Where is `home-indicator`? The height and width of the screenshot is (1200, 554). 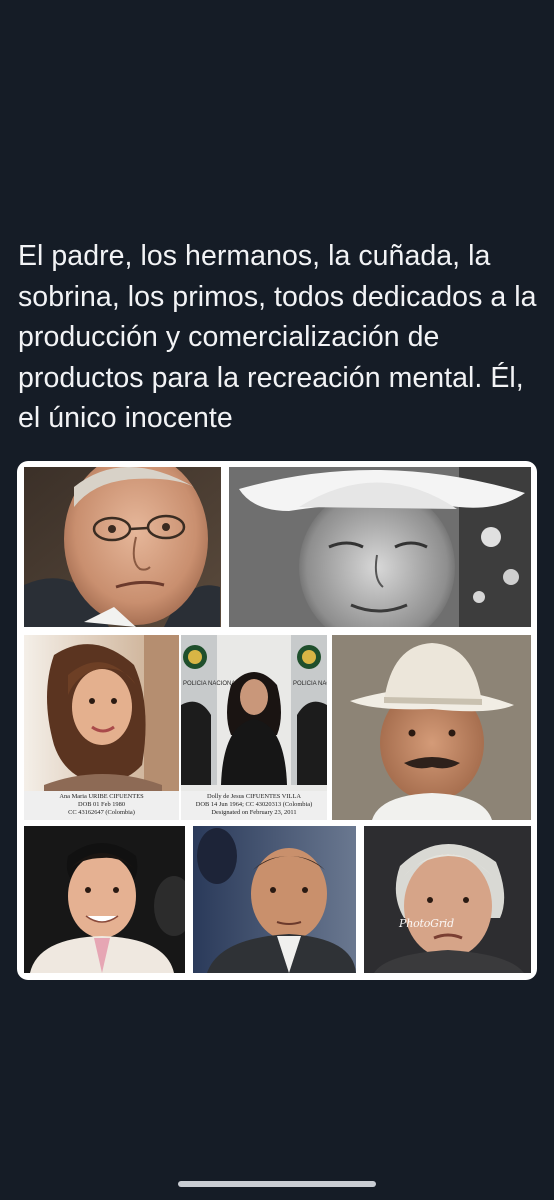 home-indicator is located at coordinates (277, 1184).